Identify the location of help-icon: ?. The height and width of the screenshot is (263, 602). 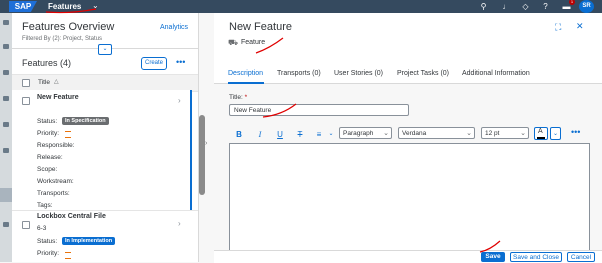
(545, 6).